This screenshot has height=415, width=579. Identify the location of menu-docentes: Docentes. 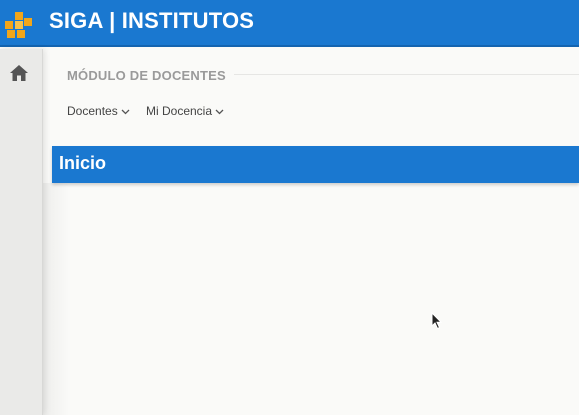
(98, 111).